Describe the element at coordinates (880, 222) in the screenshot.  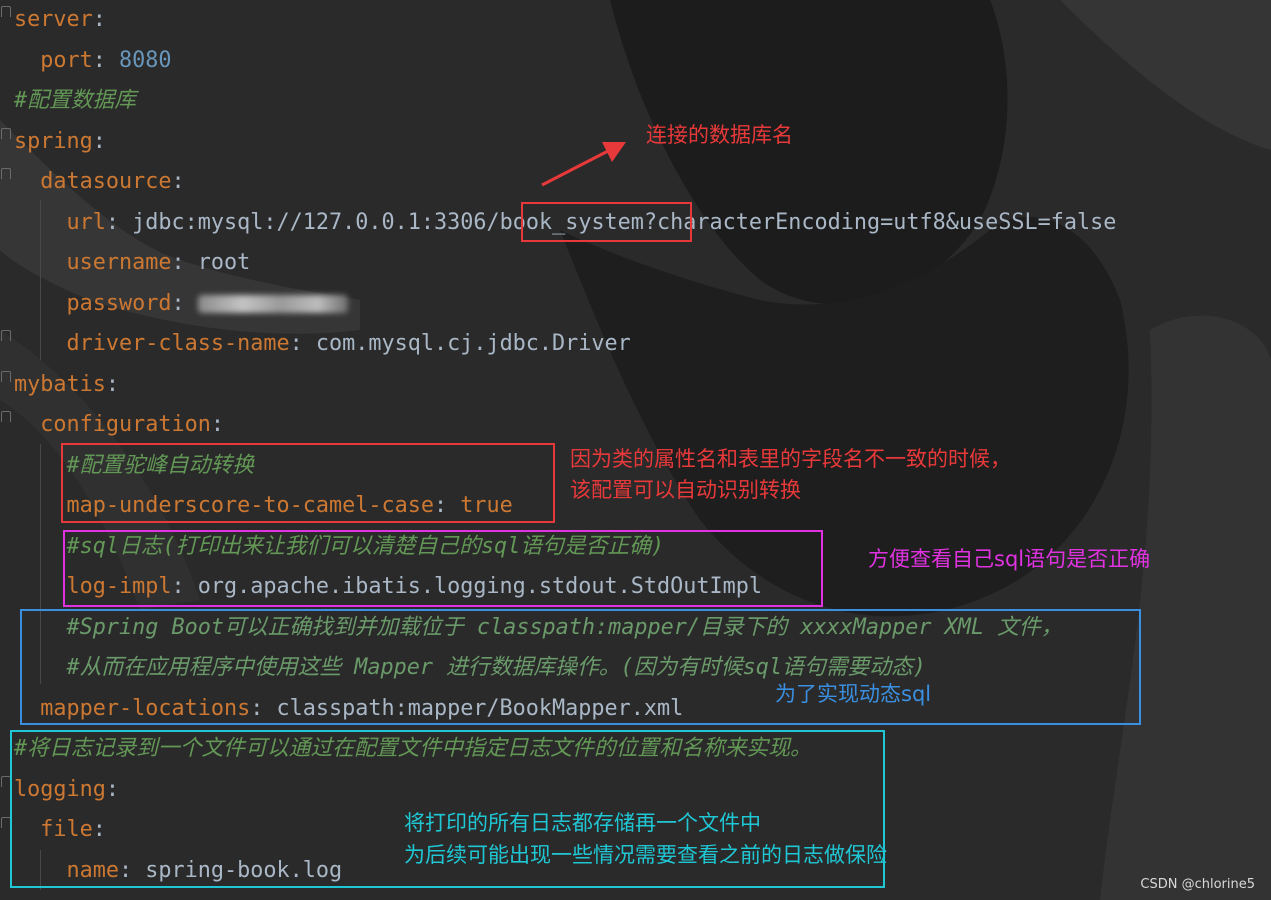
I see `yaml-value: ?characterEncoding=utf8&useSSL=false` at that location.